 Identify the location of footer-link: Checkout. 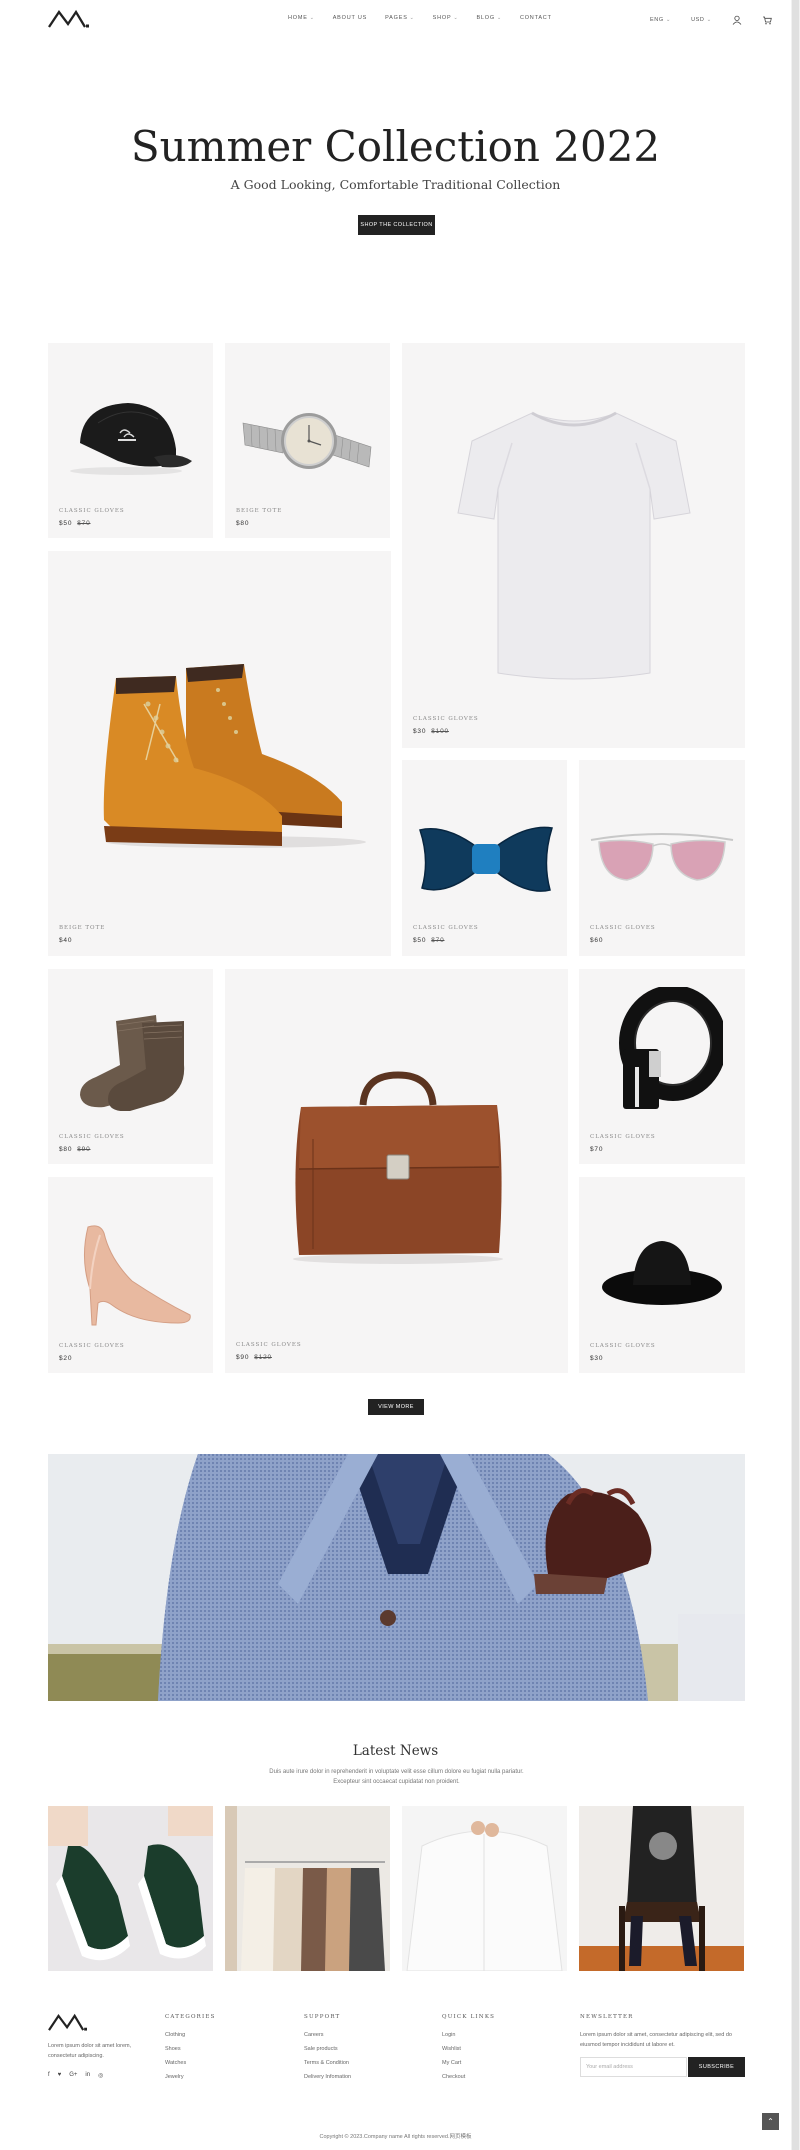
(453, 2077).